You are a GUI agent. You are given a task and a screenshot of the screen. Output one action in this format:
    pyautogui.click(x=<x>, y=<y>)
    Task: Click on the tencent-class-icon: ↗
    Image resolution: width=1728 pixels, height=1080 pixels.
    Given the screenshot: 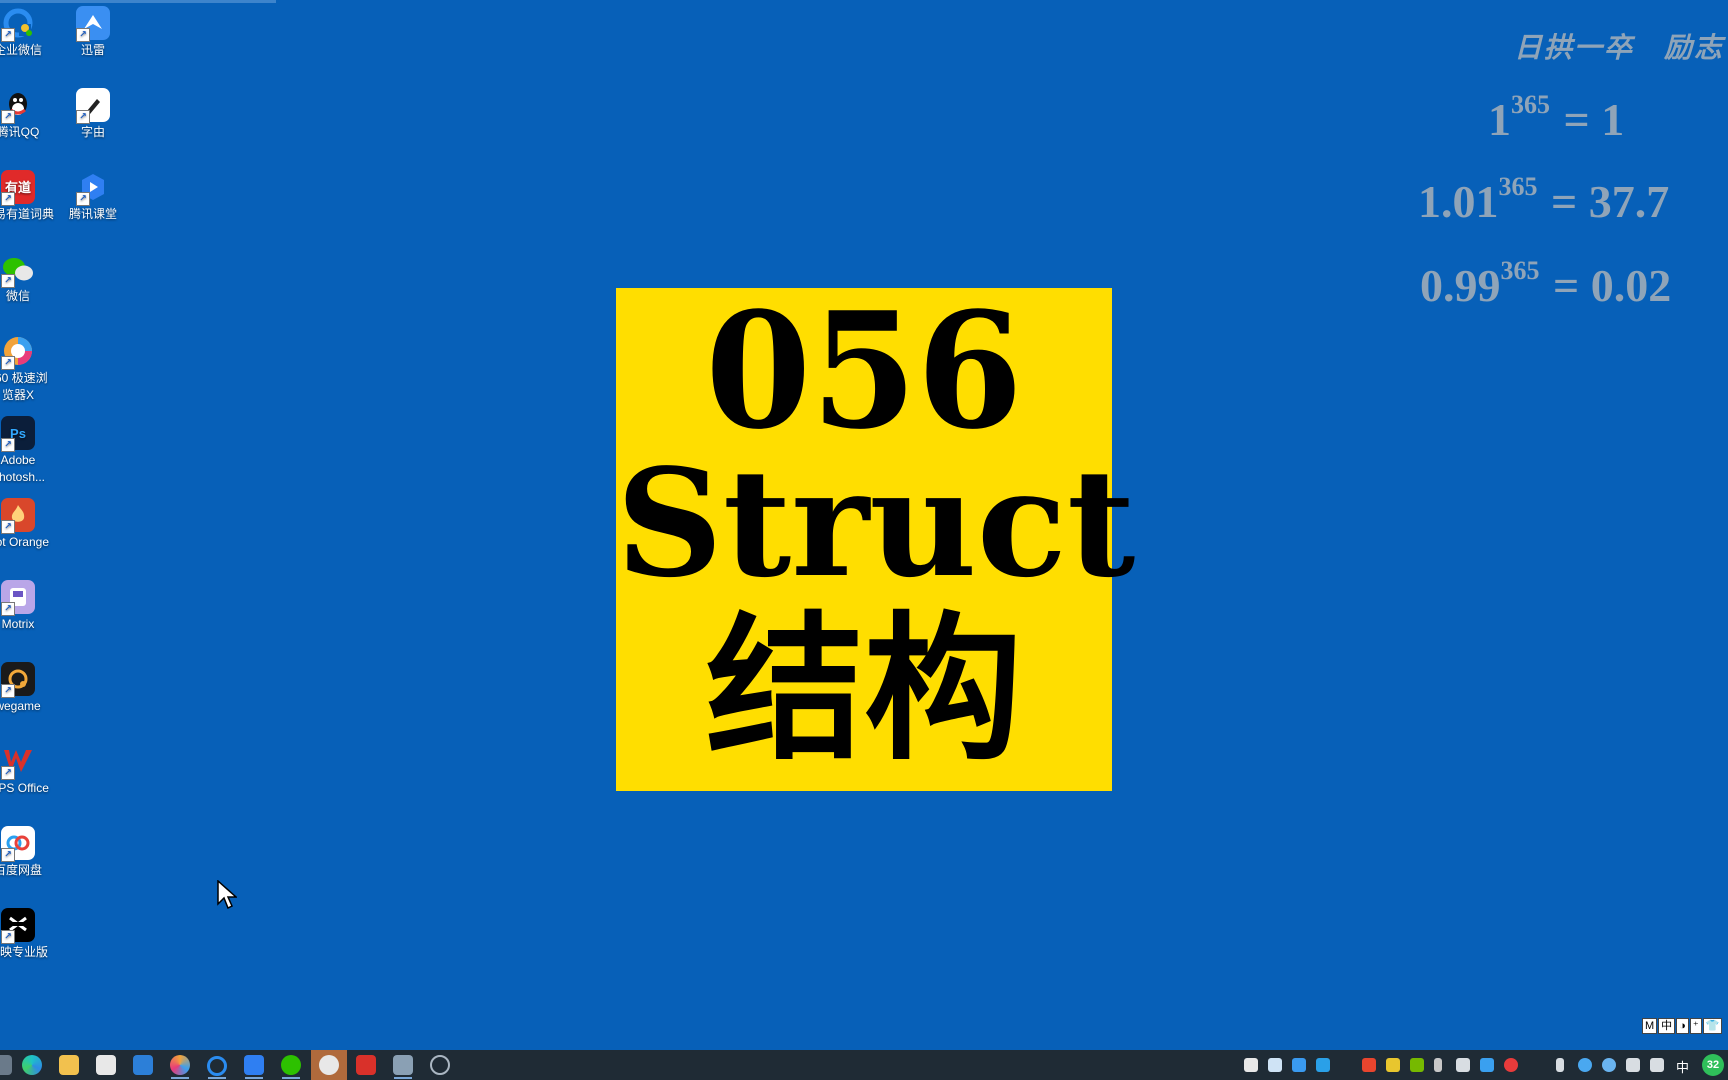 What is the action you would take?
    pyautogui.click(x=93, y=188)
    